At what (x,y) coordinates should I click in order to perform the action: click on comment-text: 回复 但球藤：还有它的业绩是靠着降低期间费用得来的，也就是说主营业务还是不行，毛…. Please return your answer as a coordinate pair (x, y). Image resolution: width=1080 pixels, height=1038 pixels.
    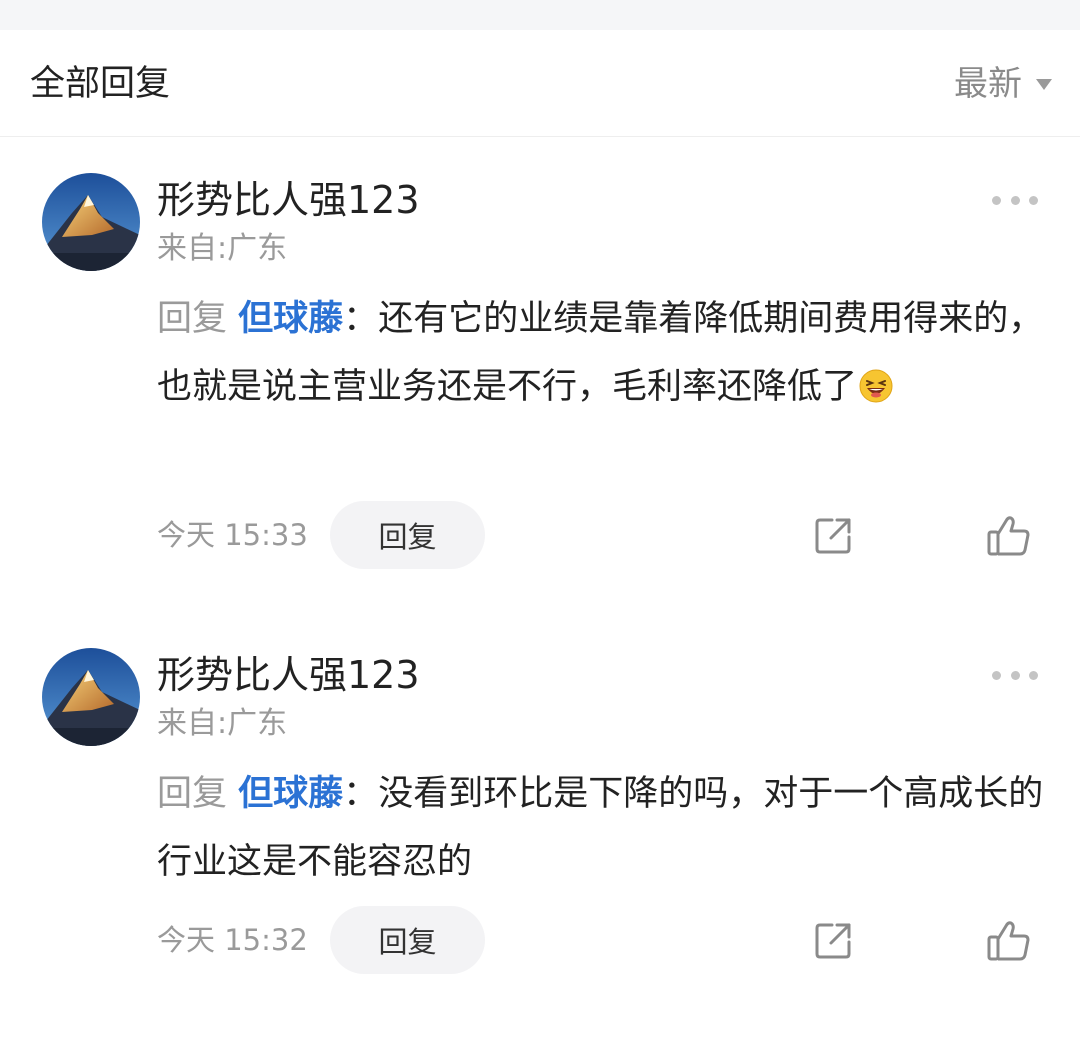
    Looking at the image, I should click on (602, 353).